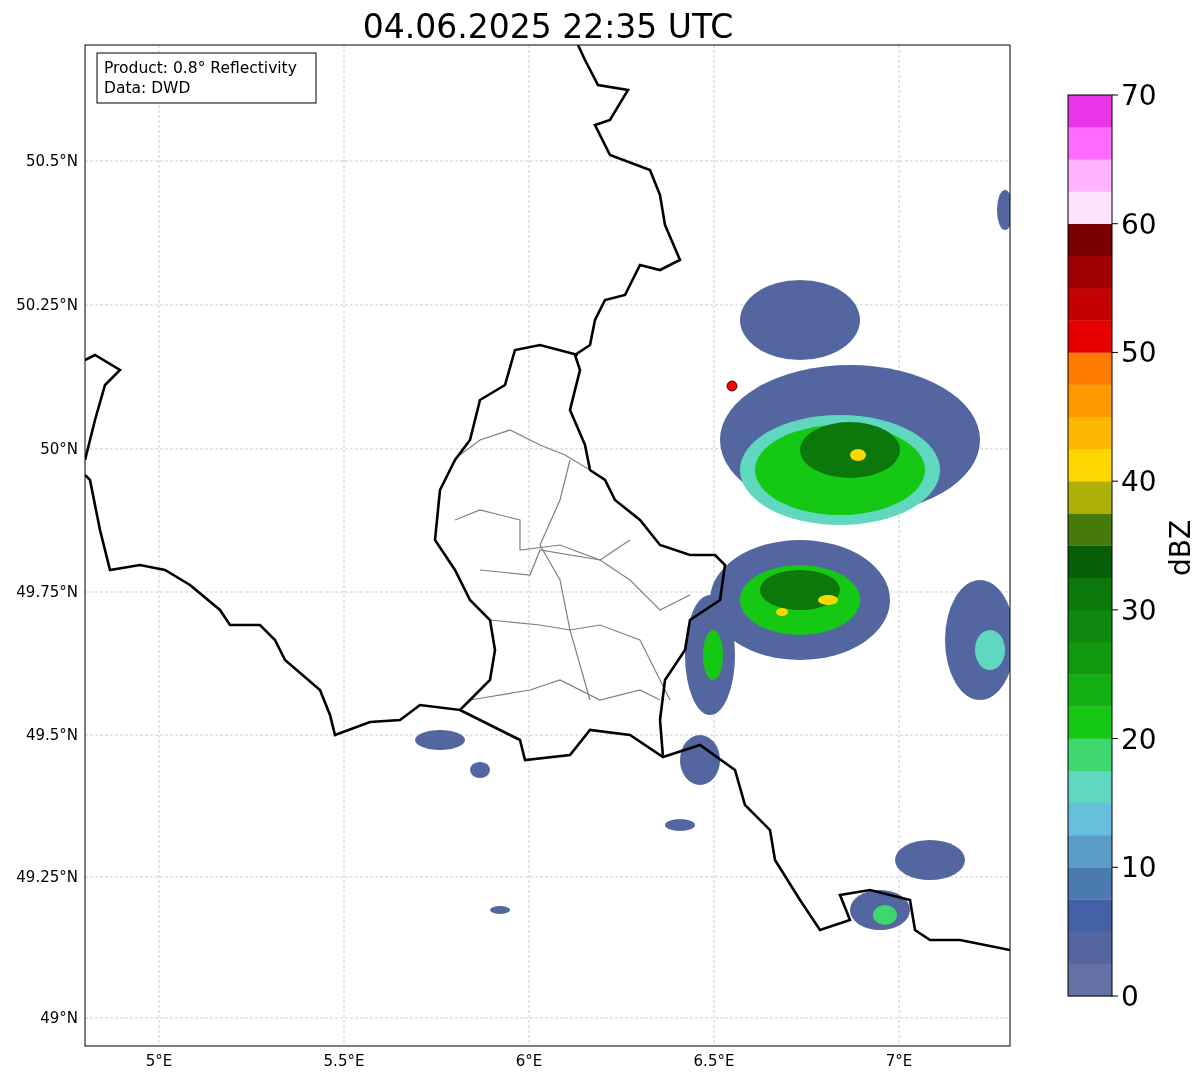 The height and width of the screenshot is (1081, 1202). What do you see at coordinates (1139, 353) in the screenshot?
I see `colorbar-tick-label: 50` at bounding box center [1139, 353].